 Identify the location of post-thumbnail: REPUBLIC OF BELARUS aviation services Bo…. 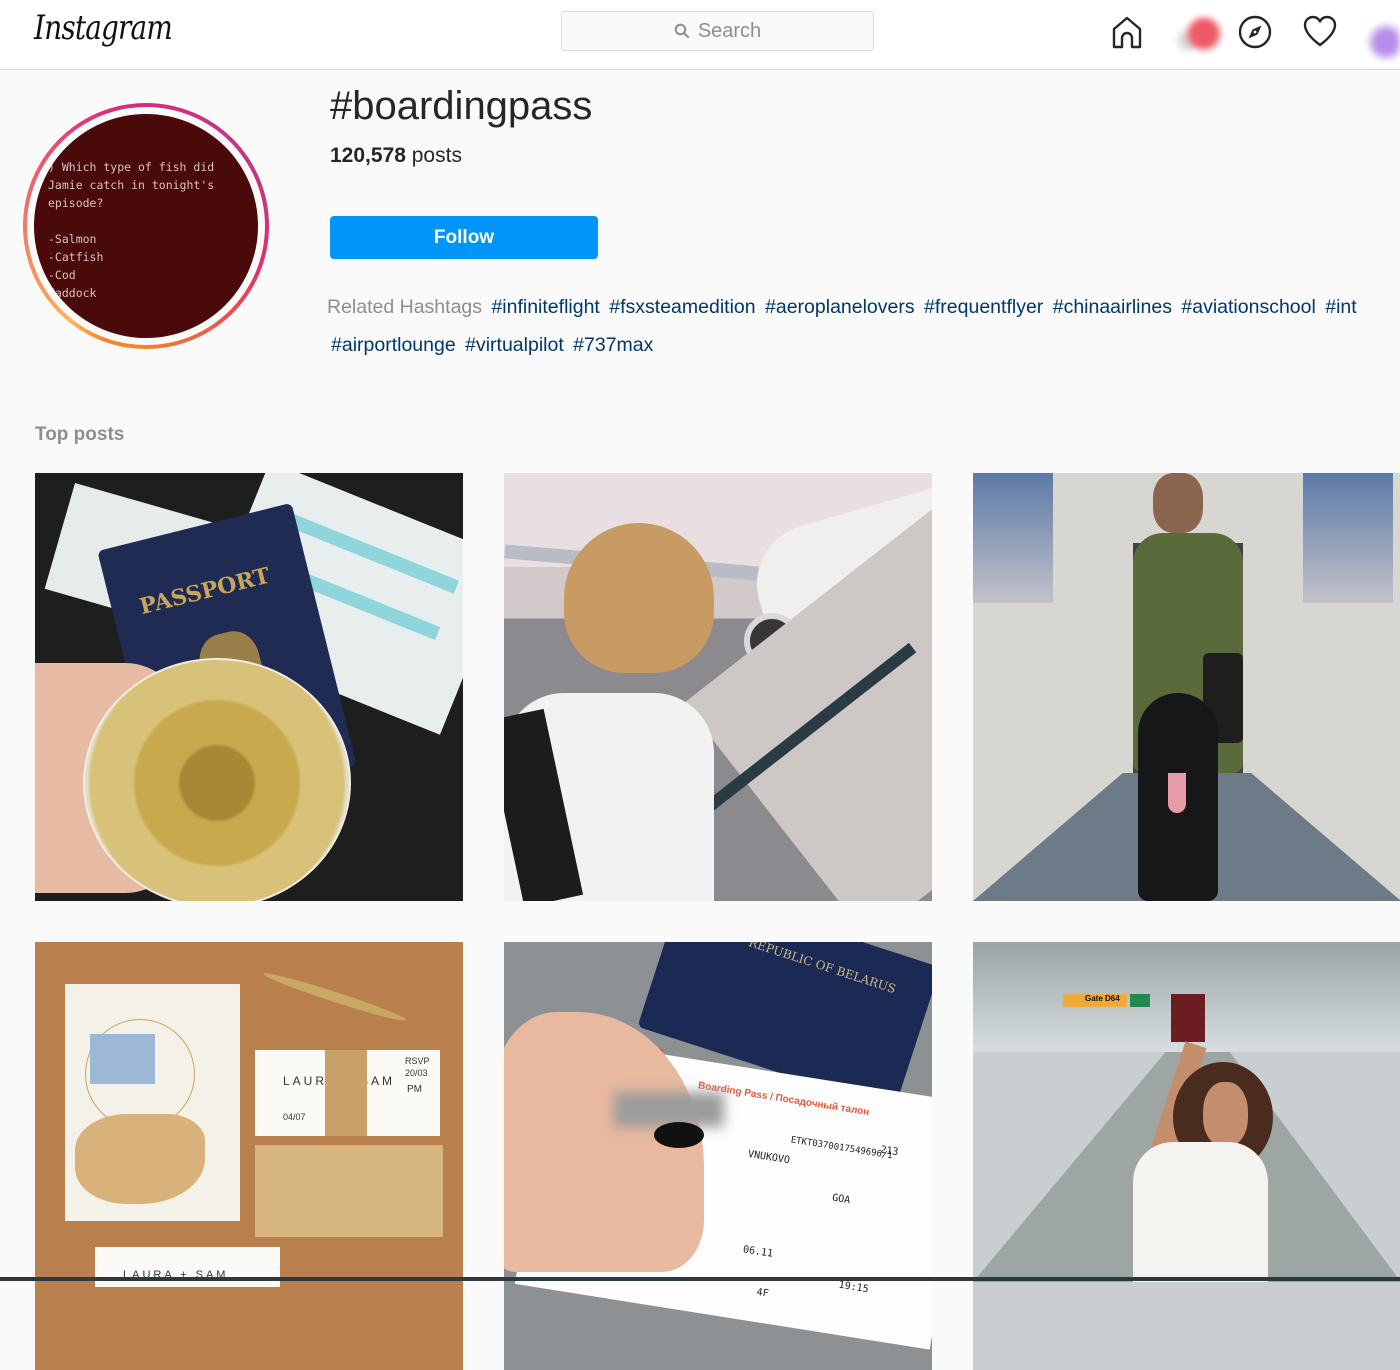
(718, 1156).